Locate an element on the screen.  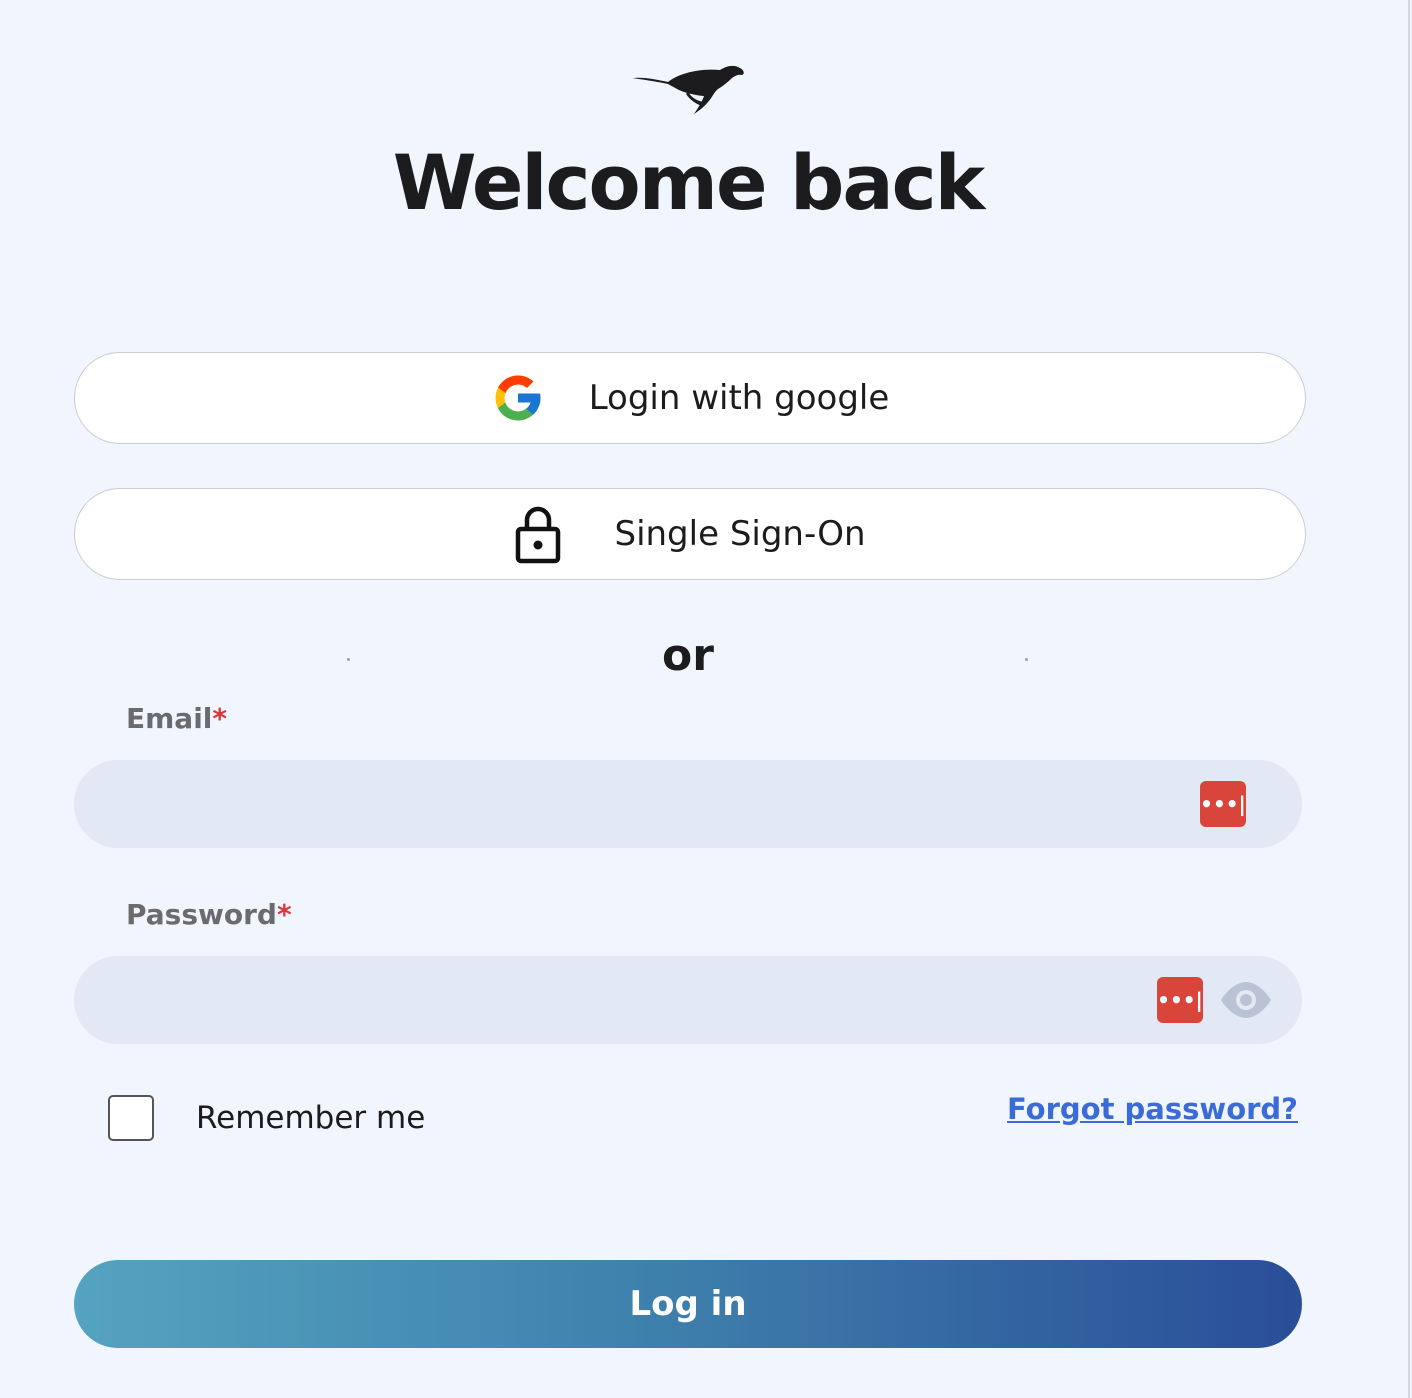
forgot-password-link: Forgot password? is located at coordinates (1152, 1109).